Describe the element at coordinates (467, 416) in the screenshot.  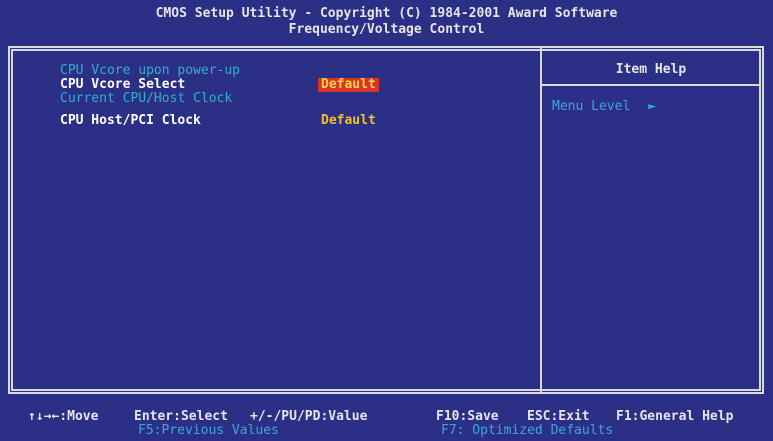
I see `key-save: F10:Save` at that location.